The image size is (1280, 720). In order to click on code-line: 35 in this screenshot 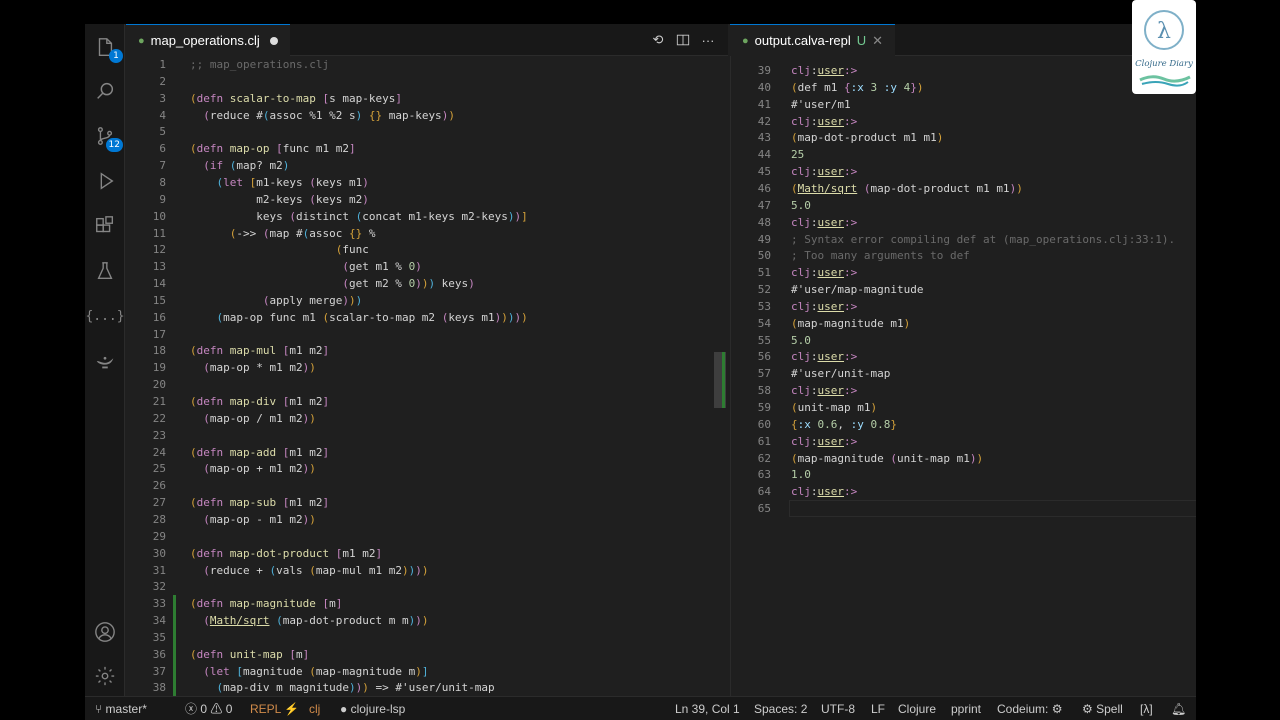, I will do `click(427, 637)`.